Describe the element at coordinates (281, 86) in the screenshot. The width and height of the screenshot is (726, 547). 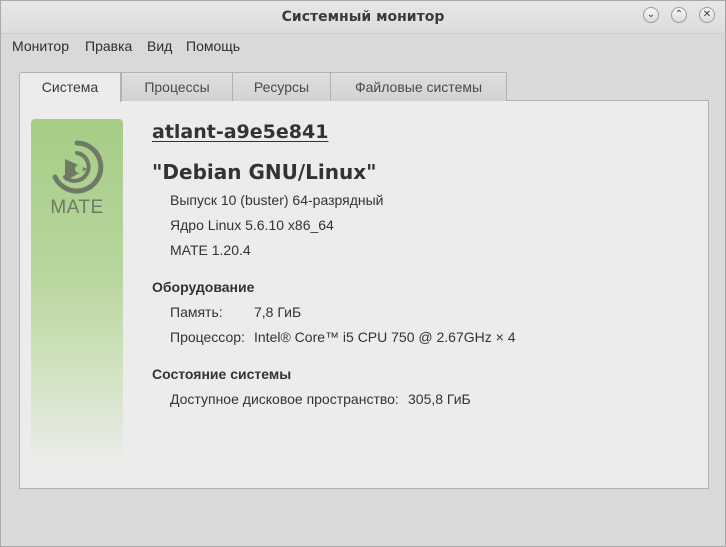
I see `tab-resources: Ресурсы` at that location.